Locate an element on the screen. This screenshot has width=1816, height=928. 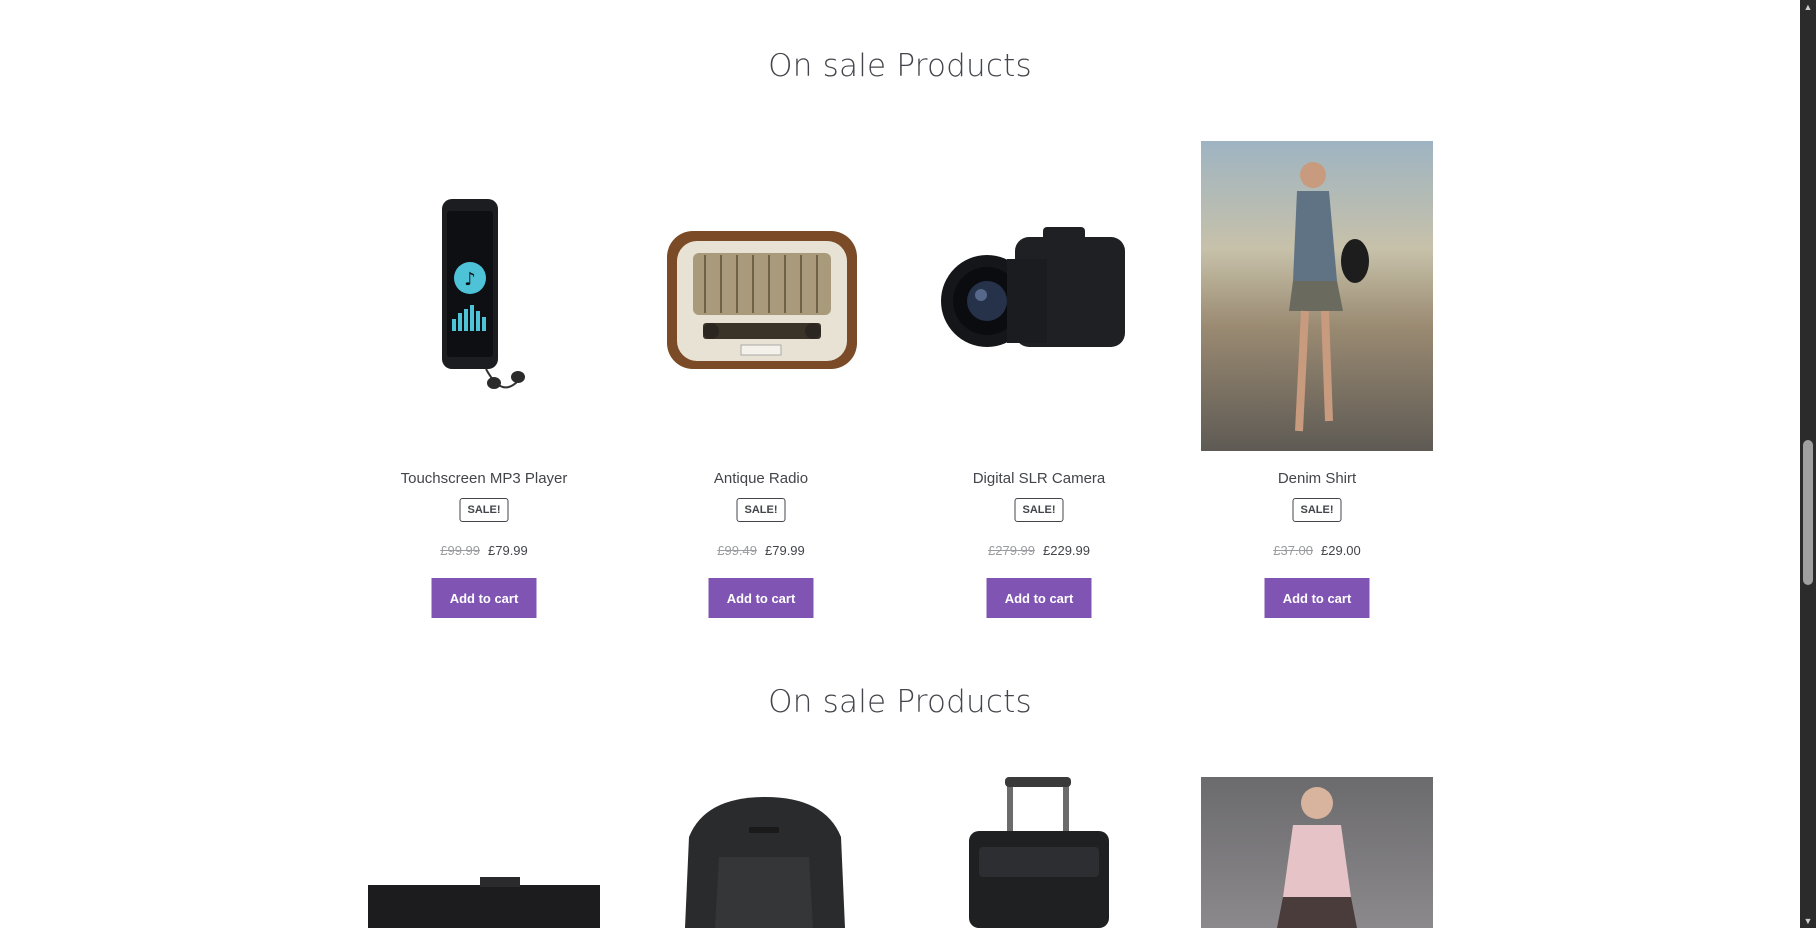
product-name: Antique Radio is located at coordinates (761, 478).